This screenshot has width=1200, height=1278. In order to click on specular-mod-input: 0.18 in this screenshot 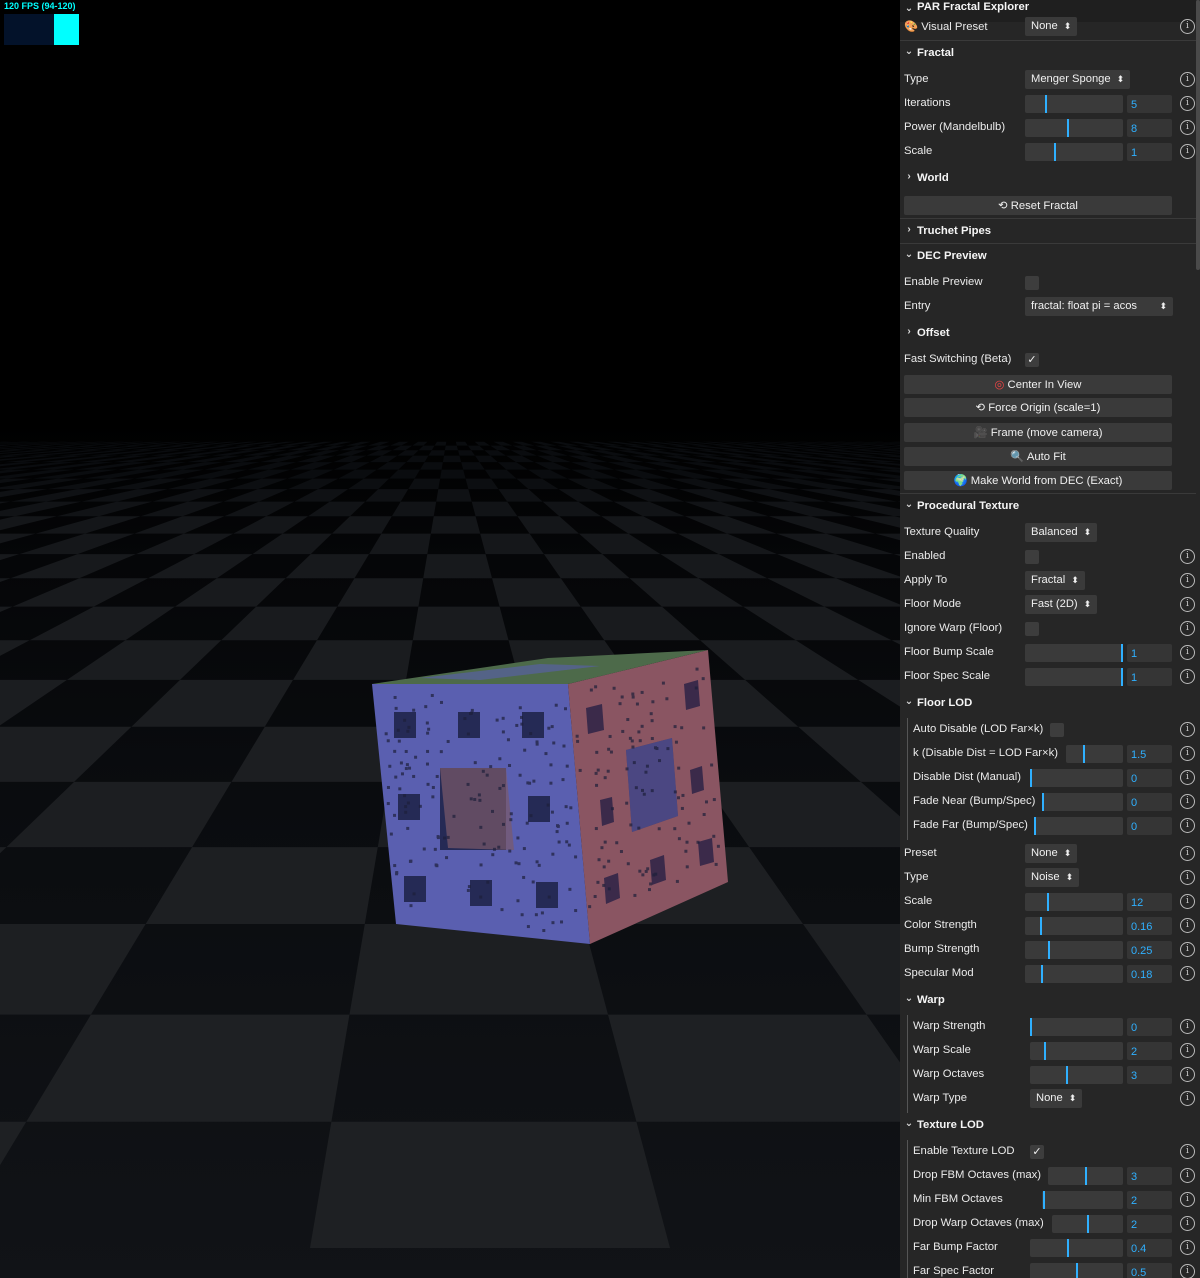, I will do `click(1149, 974)`.